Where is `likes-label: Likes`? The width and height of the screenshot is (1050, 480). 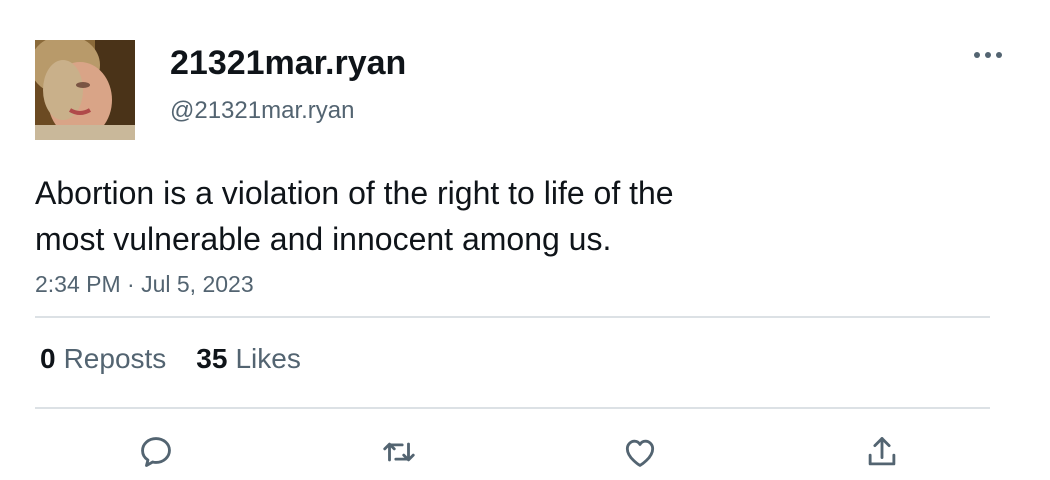 likes-label: Likes is located at coordinates (268, 358).